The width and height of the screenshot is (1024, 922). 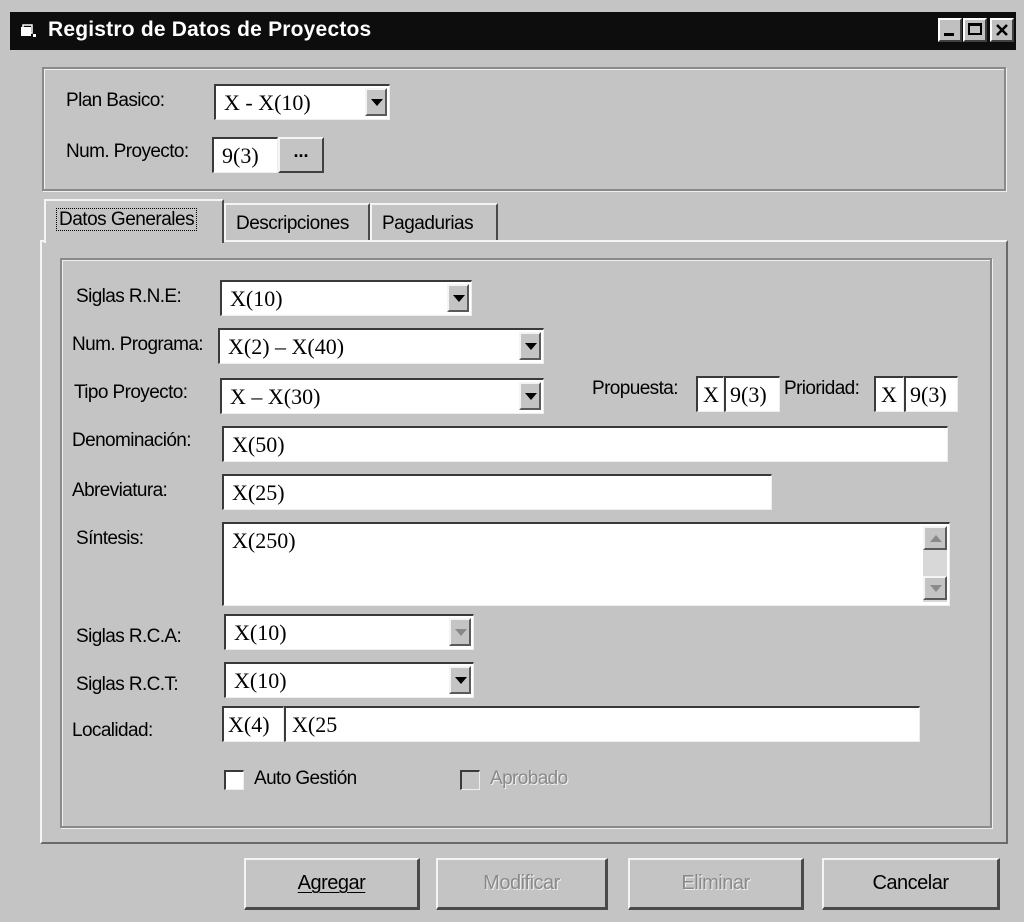 I want to click on minimize-button, so click(x=950, y=30).